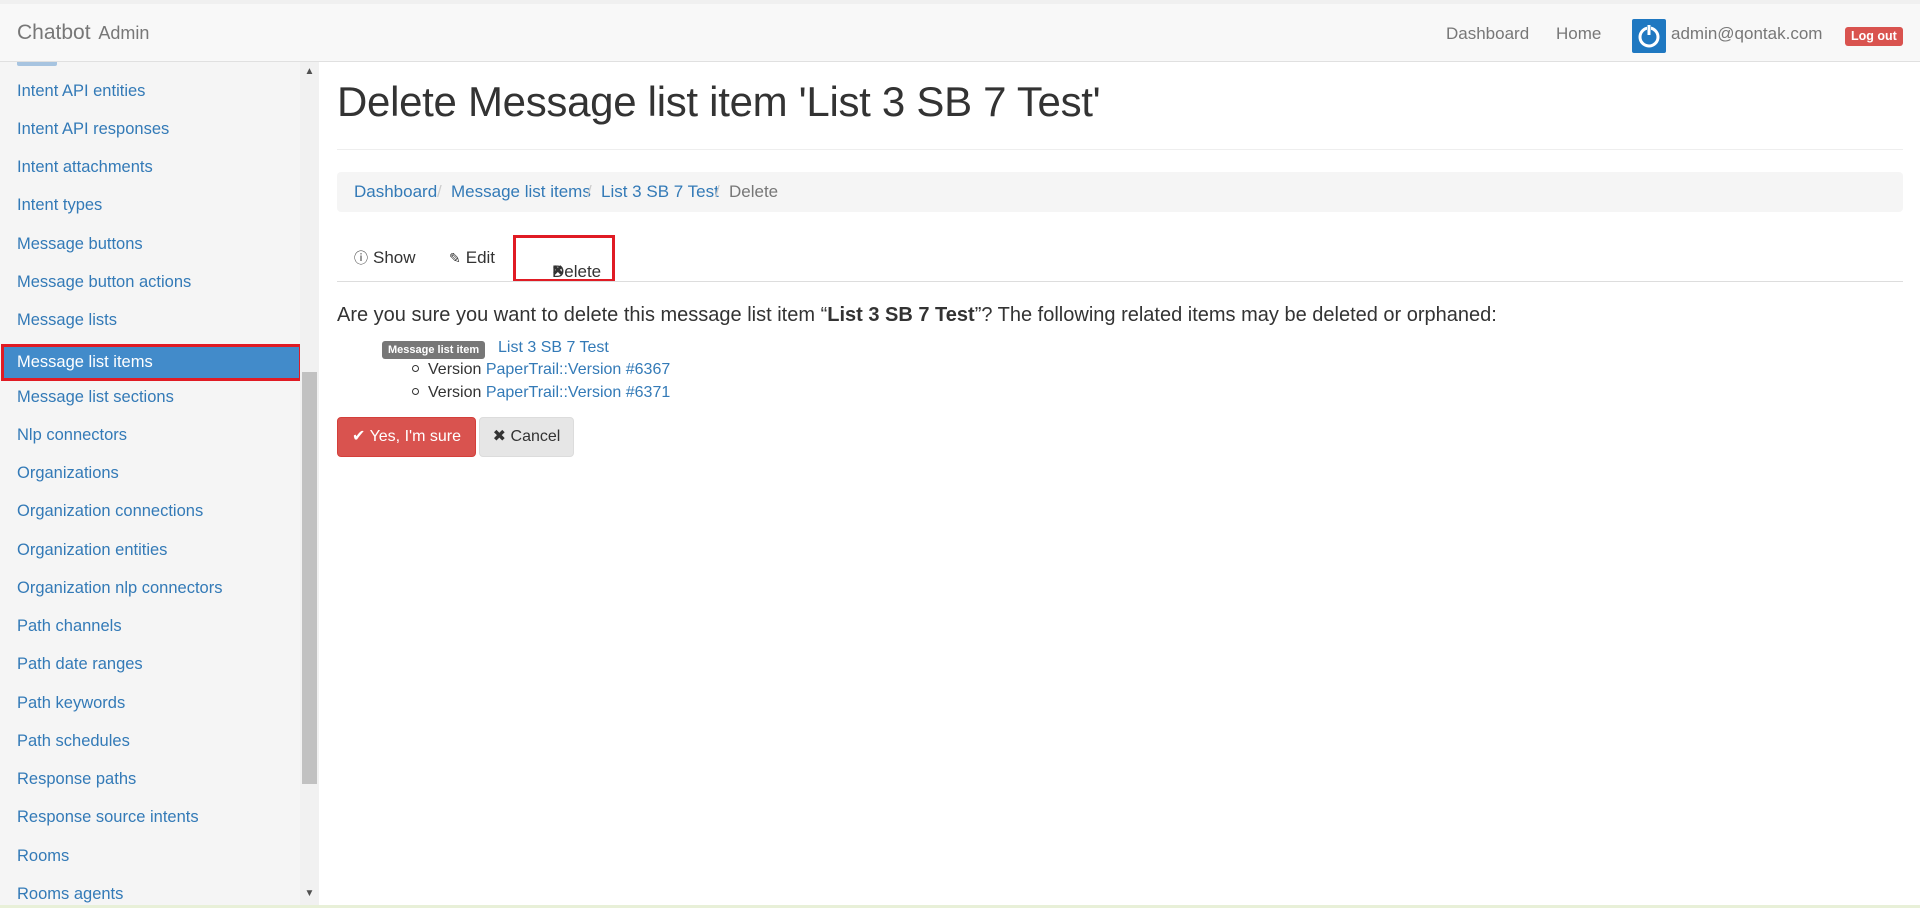 Image resolution: width=1920 pixels, height=908 pixels. Describe the element at coordinates (81, 91) in the screenshot. I see `sidebar-item-intent-api-entities: Intent API entities` at that location.